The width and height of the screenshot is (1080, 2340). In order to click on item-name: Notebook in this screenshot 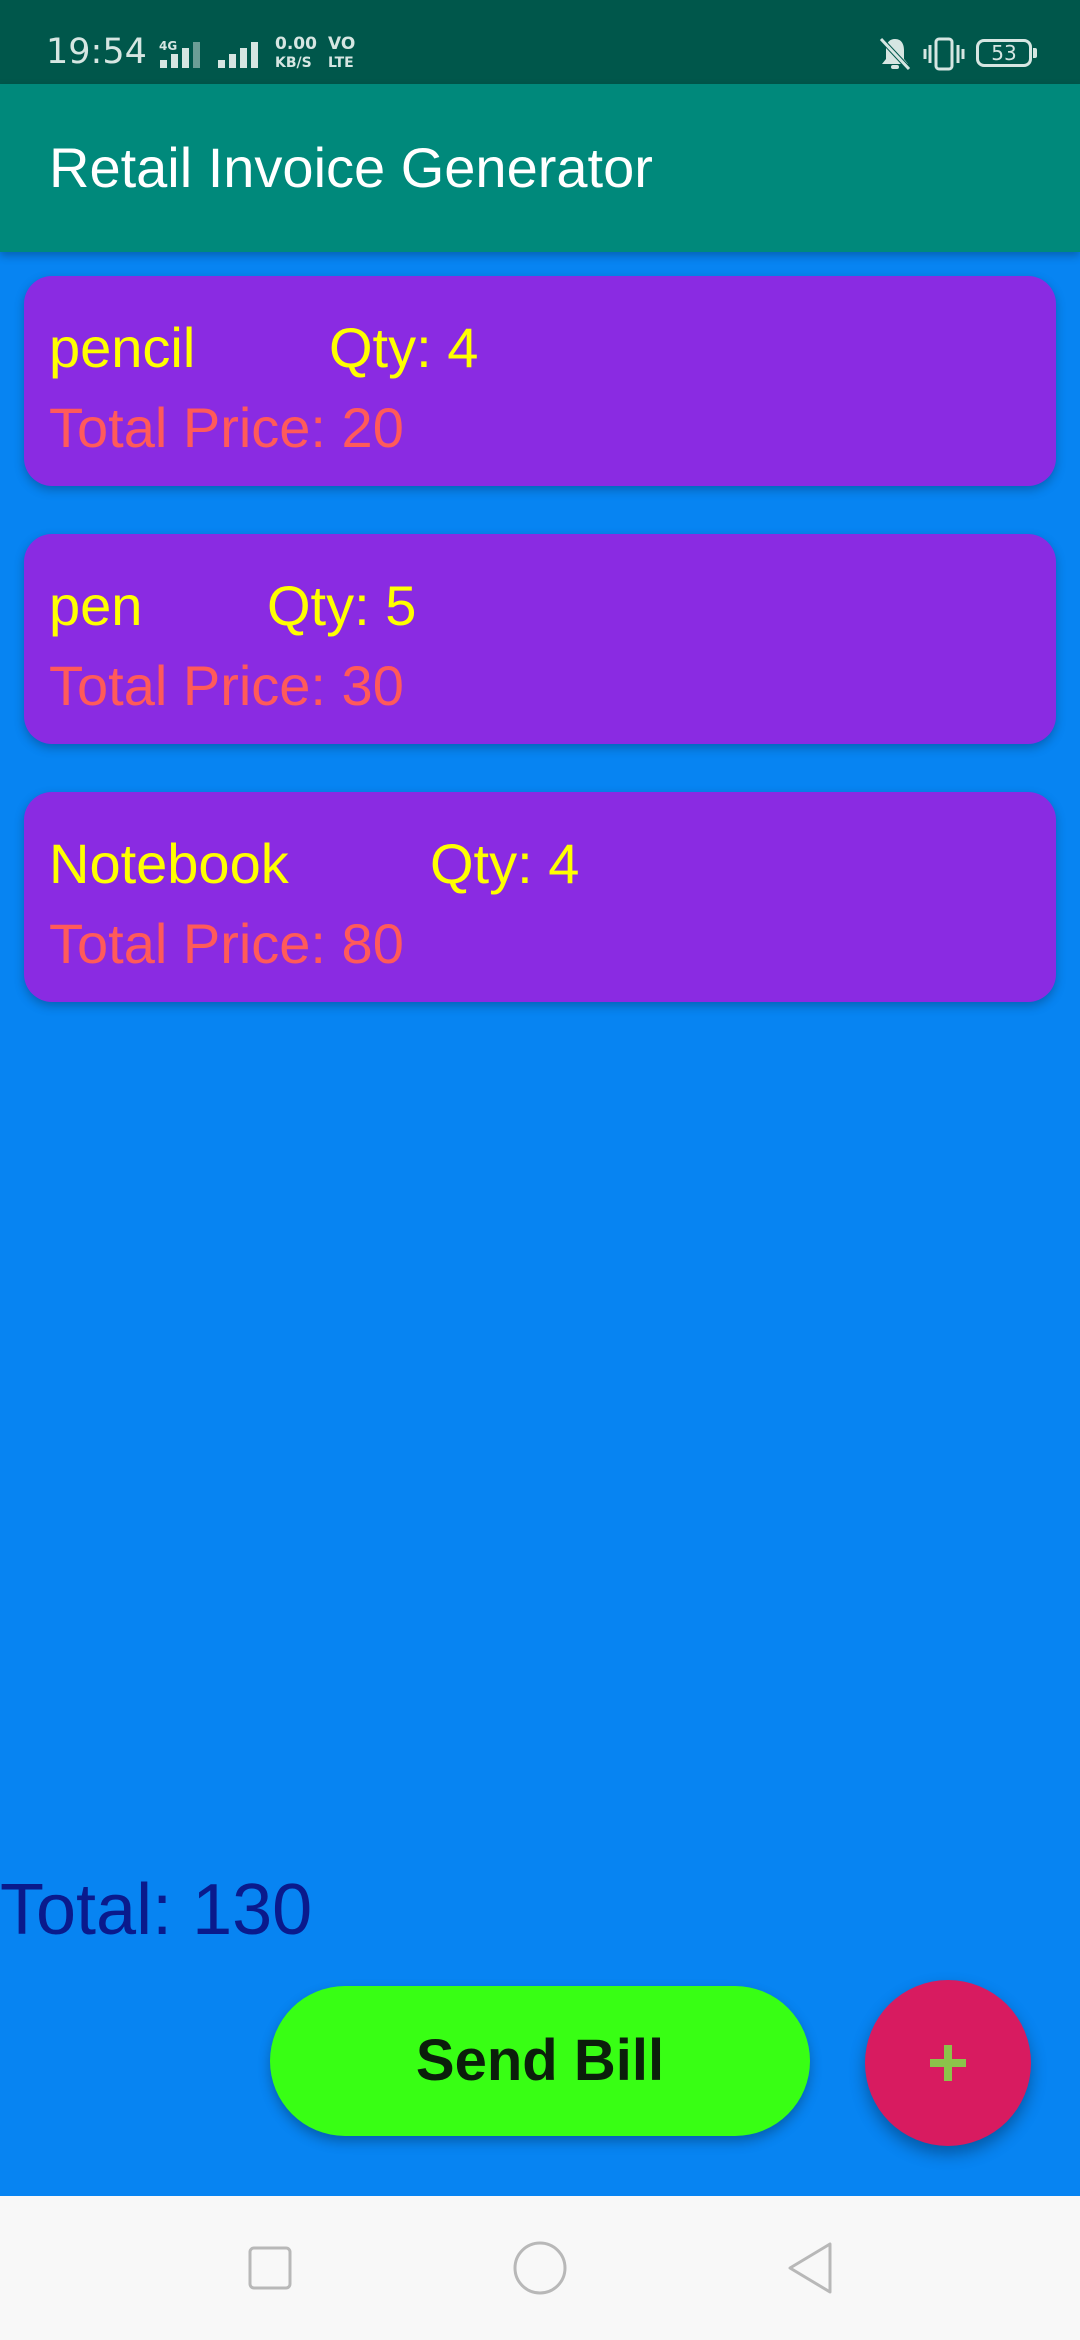, I will do `click(169, 863)`.